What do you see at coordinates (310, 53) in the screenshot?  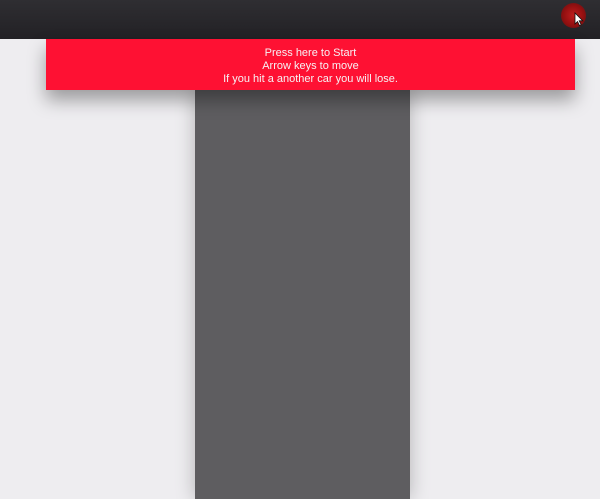 I see `start-instruction: Press here to Start` at bounding box center [310, 53].